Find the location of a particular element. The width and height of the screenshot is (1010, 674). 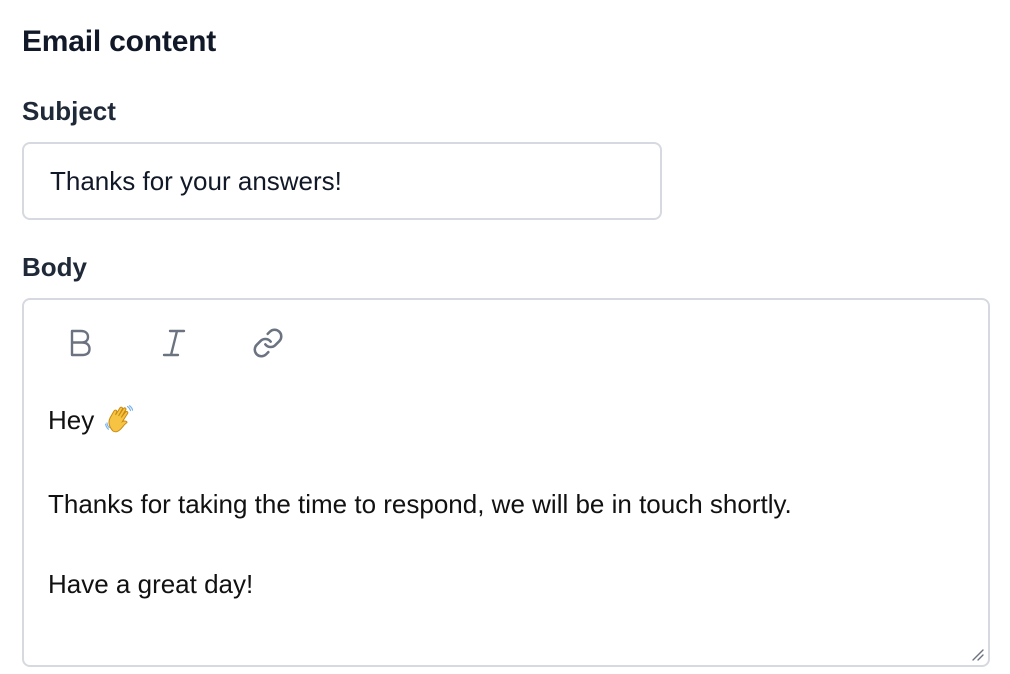

signoff-line: Have a great day! is located at coordinates (151, 584).